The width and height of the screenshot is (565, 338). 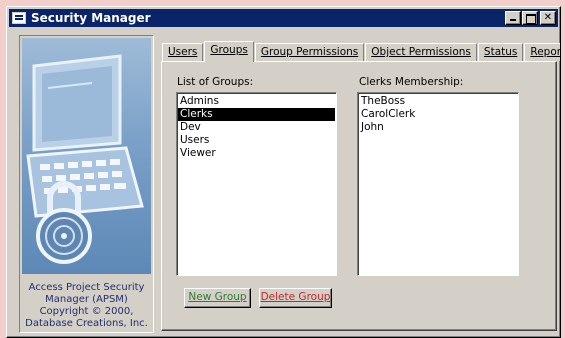 I want to click on window-title: Security Manager, so click(x=91, y=18).